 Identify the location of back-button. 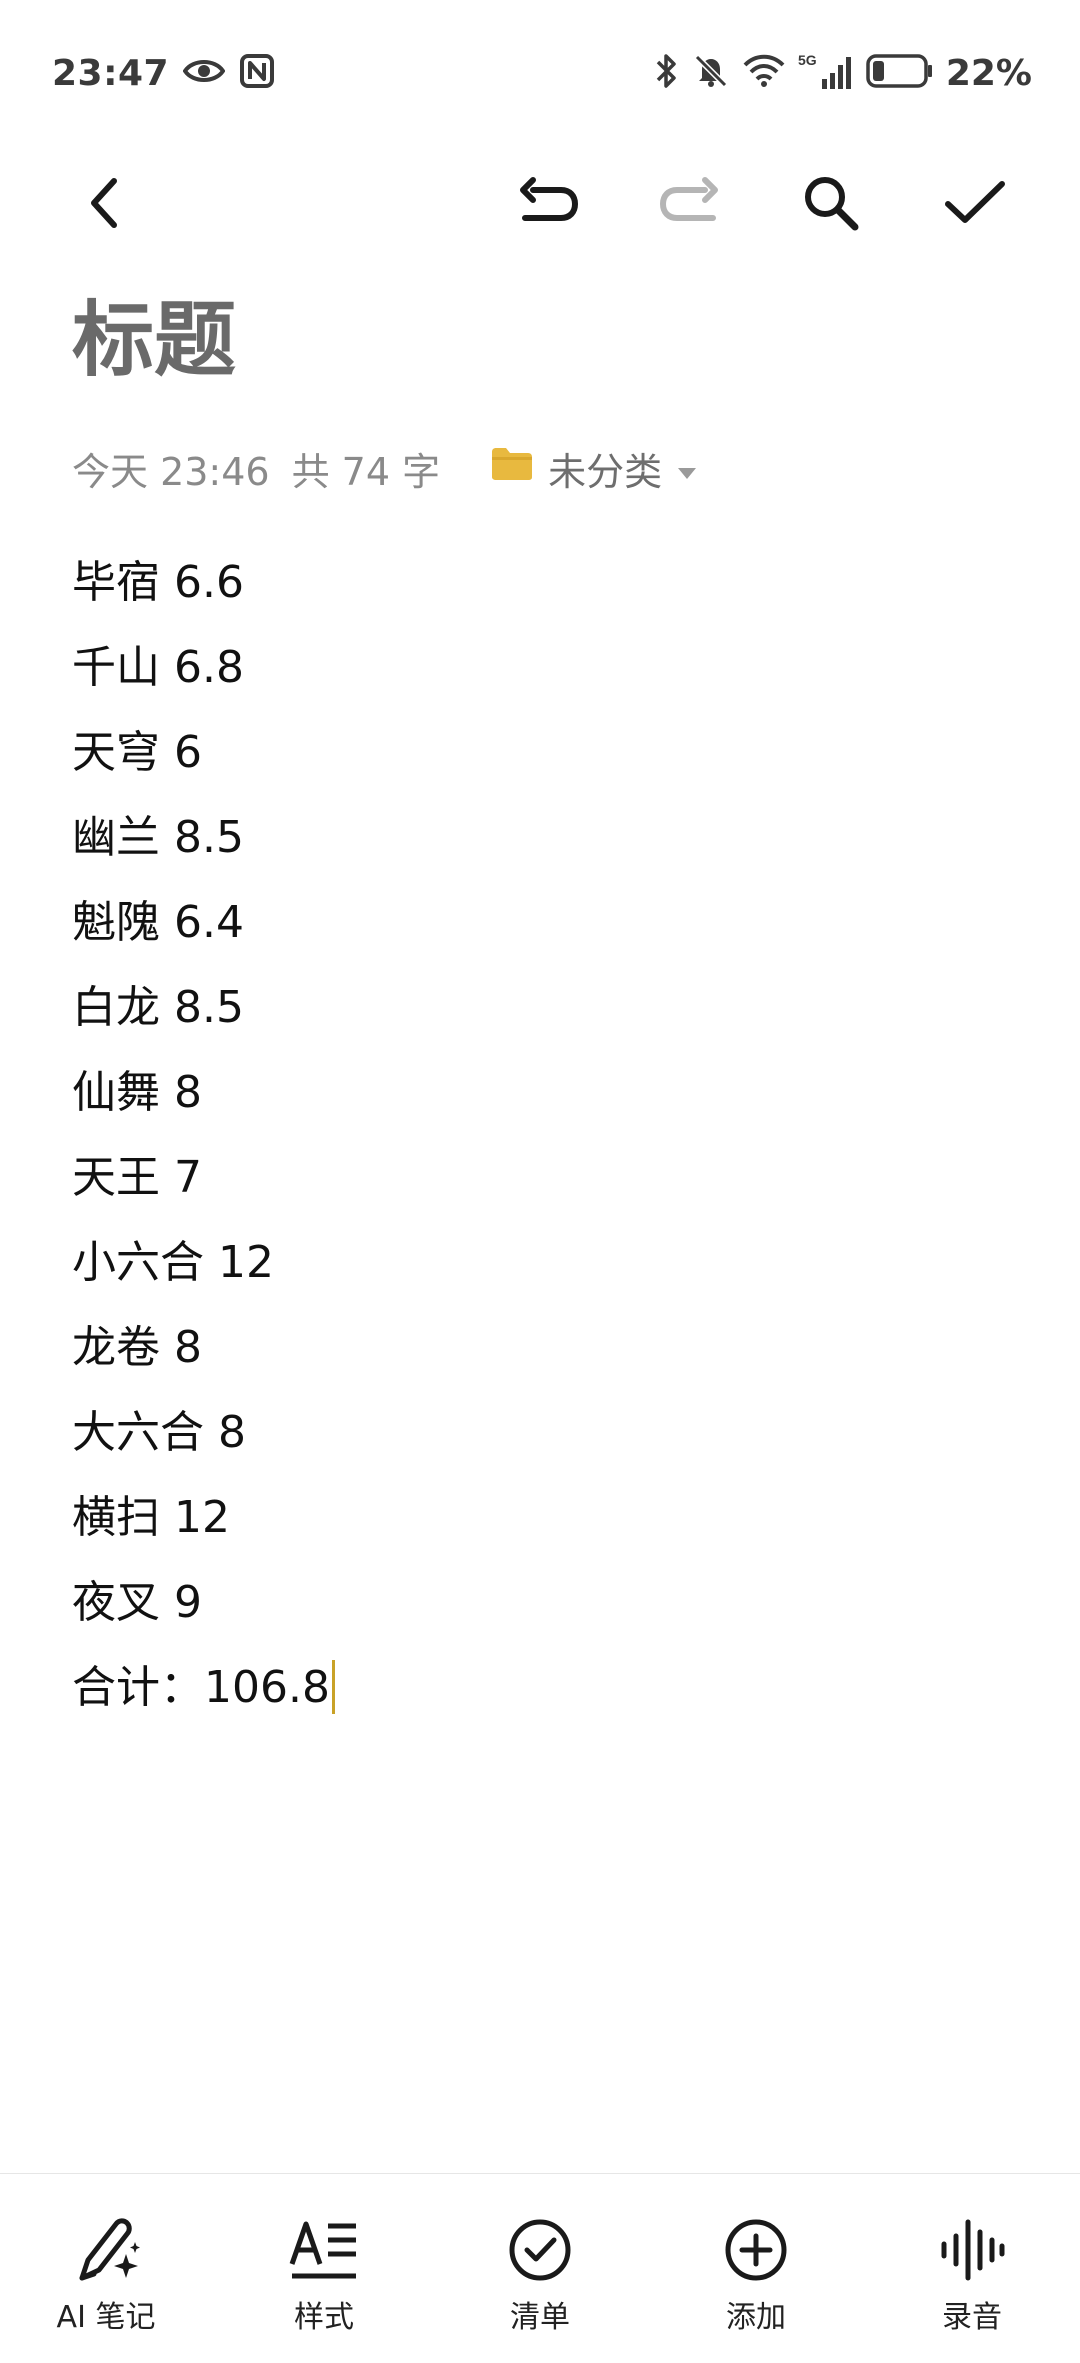
(105, 205).